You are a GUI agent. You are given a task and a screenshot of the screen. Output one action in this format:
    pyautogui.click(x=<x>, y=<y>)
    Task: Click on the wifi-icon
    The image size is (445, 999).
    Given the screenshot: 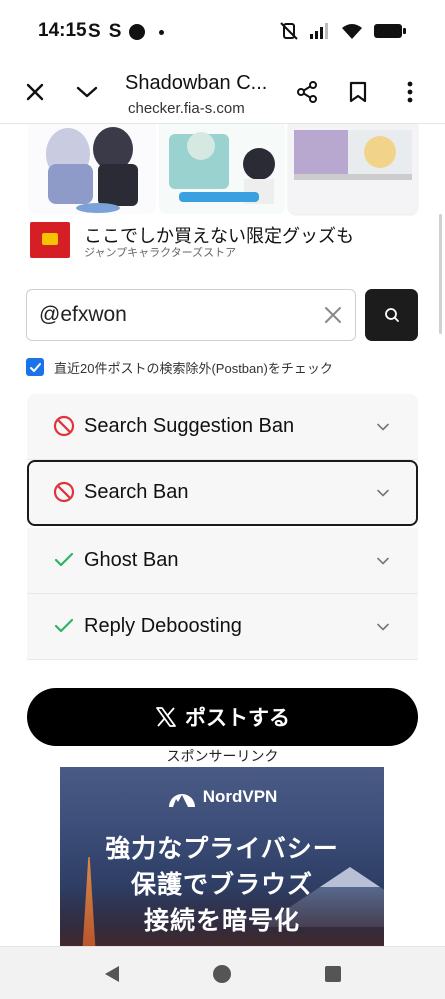 What is the action you would take?
    pyautogui.click(x=352, y=31)
    